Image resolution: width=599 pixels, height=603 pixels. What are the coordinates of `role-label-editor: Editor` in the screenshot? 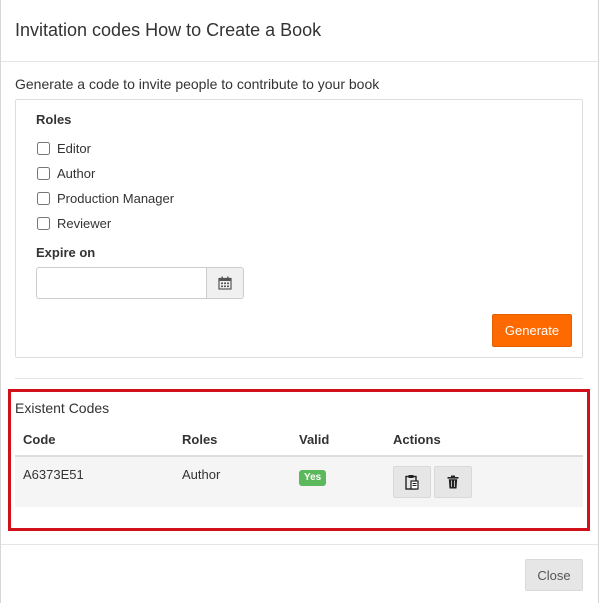 It's located at (74, 148).